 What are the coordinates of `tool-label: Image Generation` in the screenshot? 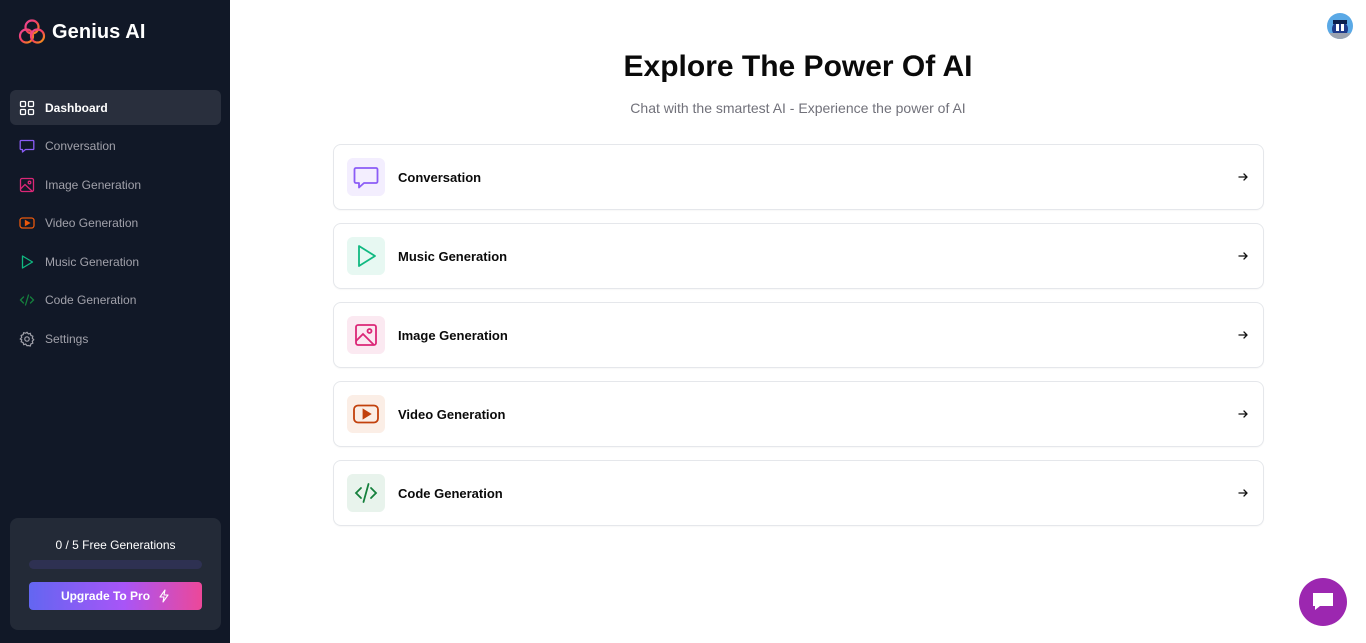 It's located at (453, 335).